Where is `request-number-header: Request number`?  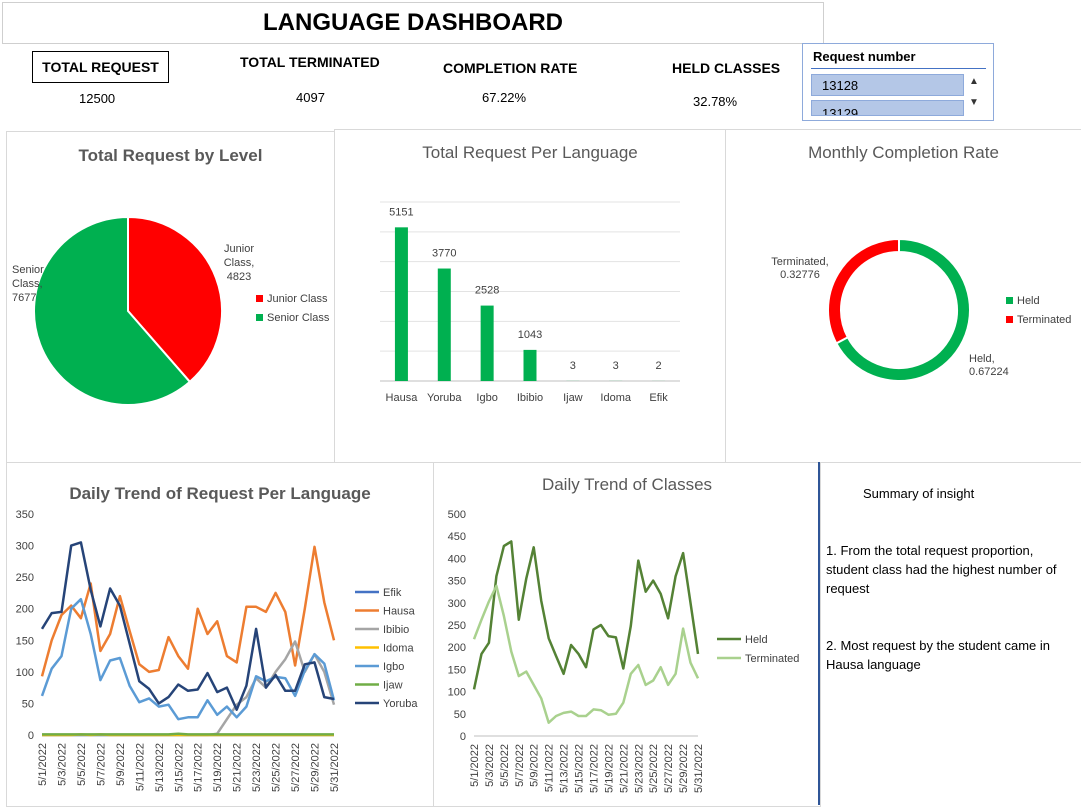
request-number-header: Request number is located at coordinates (864, 56).